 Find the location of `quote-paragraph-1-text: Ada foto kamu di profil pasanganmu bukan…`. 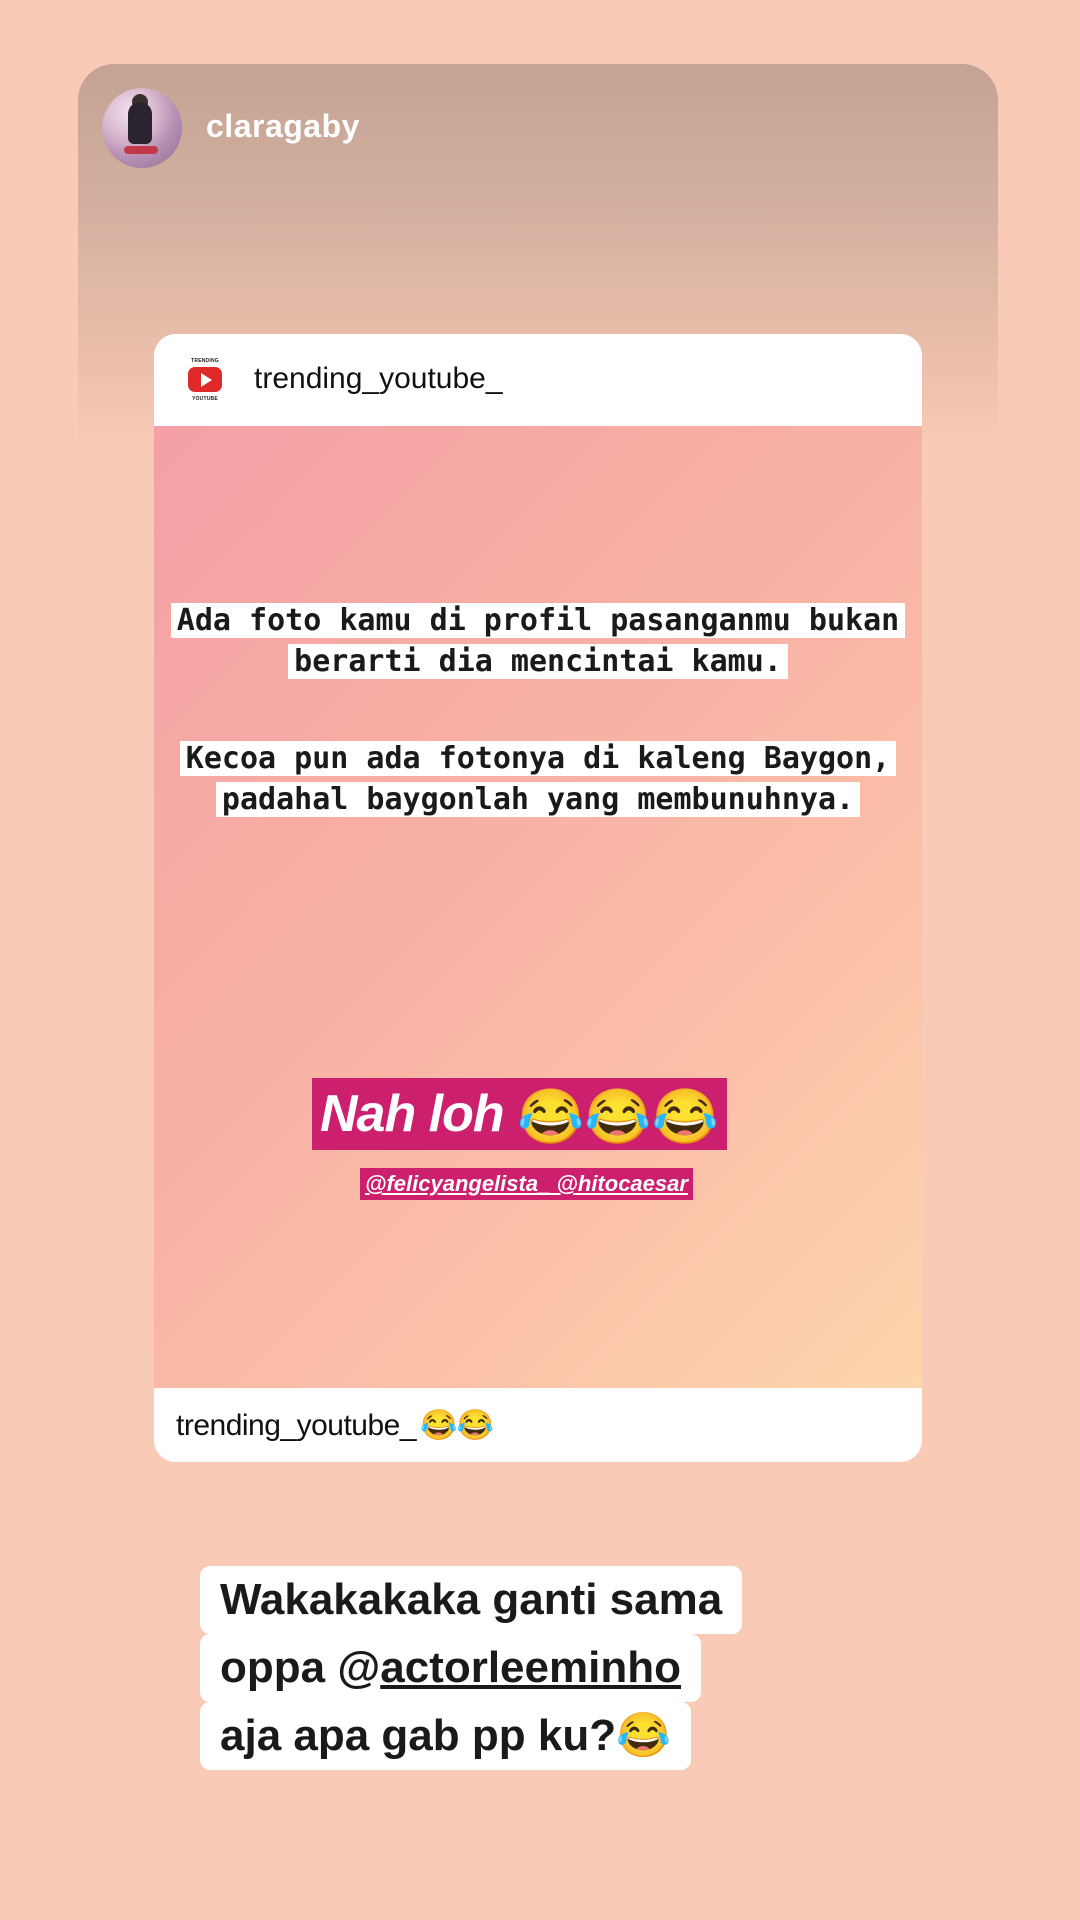

quote-paragraph-1-text: Ada foto kamu di profil pasanganmu bukan… is located at coordinates (538, 641).